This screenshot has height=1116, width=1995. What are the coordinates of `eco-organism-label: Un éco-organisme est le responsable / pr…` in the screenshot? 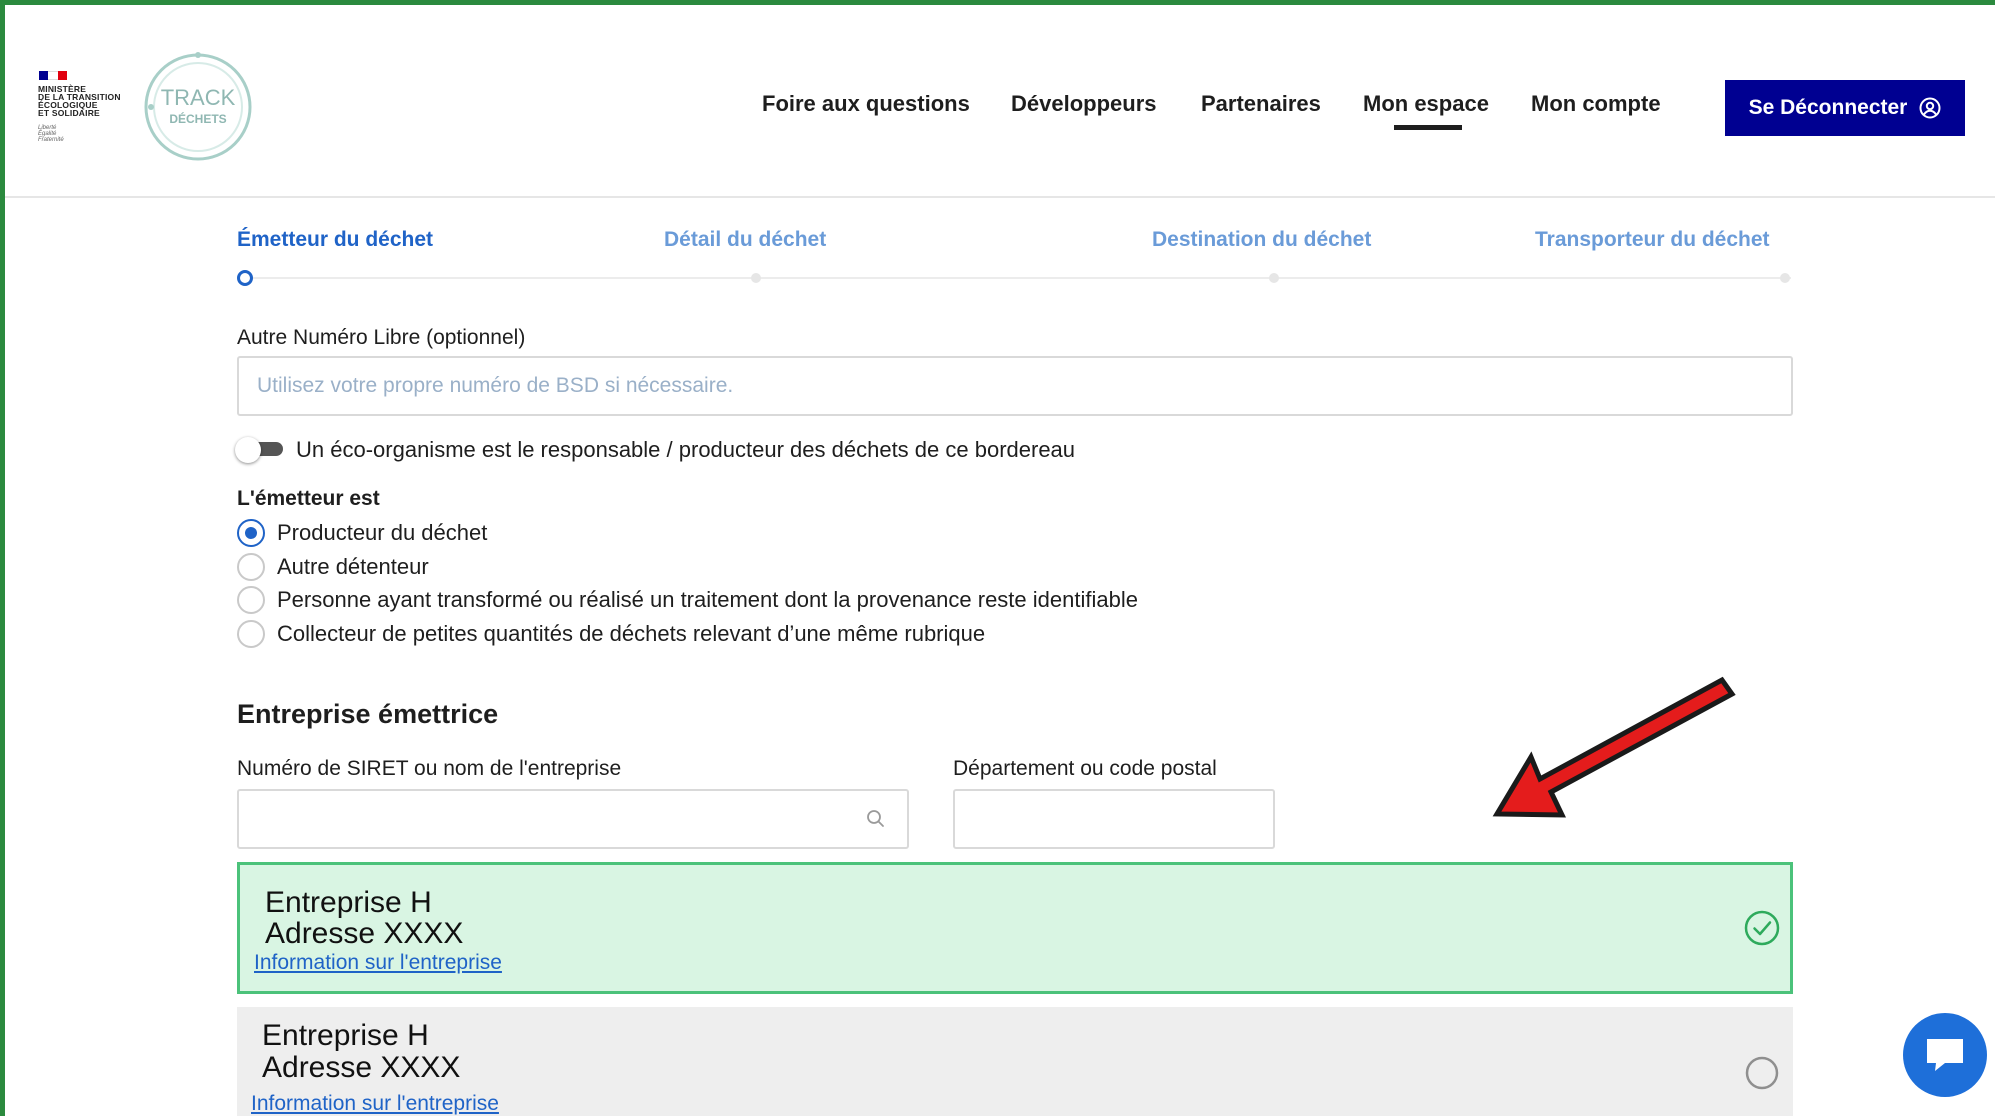 It's located at (686, 449).